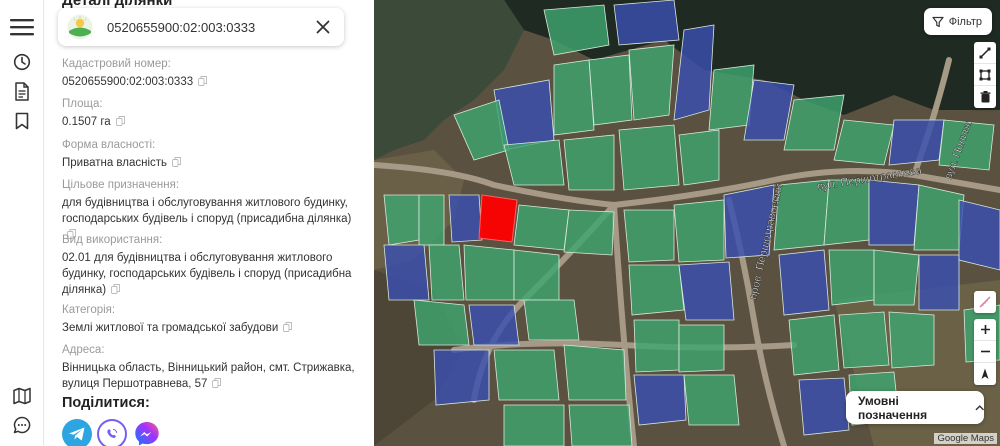 This screenshot has width=1000, height=446. Describe the element at coordinates (106, 403) in the screenshot. I see `share-title: Поділитися:` at that location.